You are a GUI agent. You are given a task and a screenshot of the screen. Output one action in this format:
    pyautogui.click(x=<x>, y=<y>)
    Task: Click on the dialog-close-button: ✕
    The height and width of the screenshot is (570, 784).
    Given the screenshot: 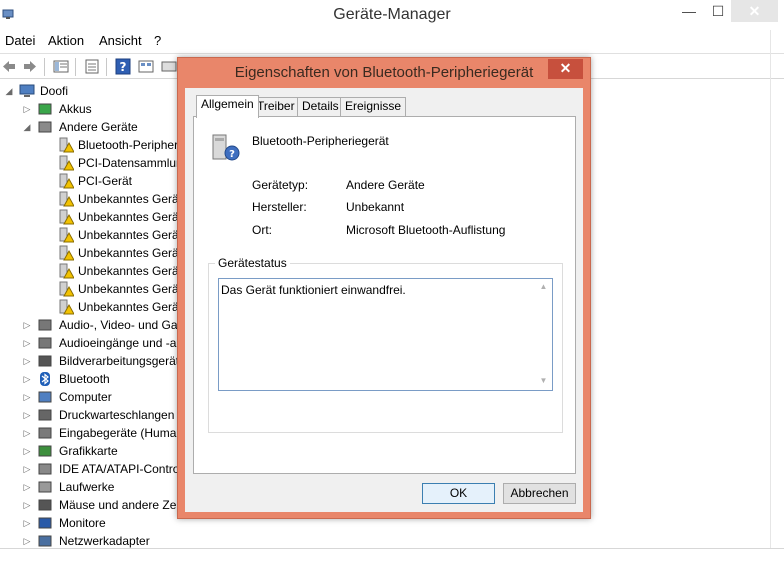 What is the action you would take?
    pyautogui.click(x=565, y=69)
    